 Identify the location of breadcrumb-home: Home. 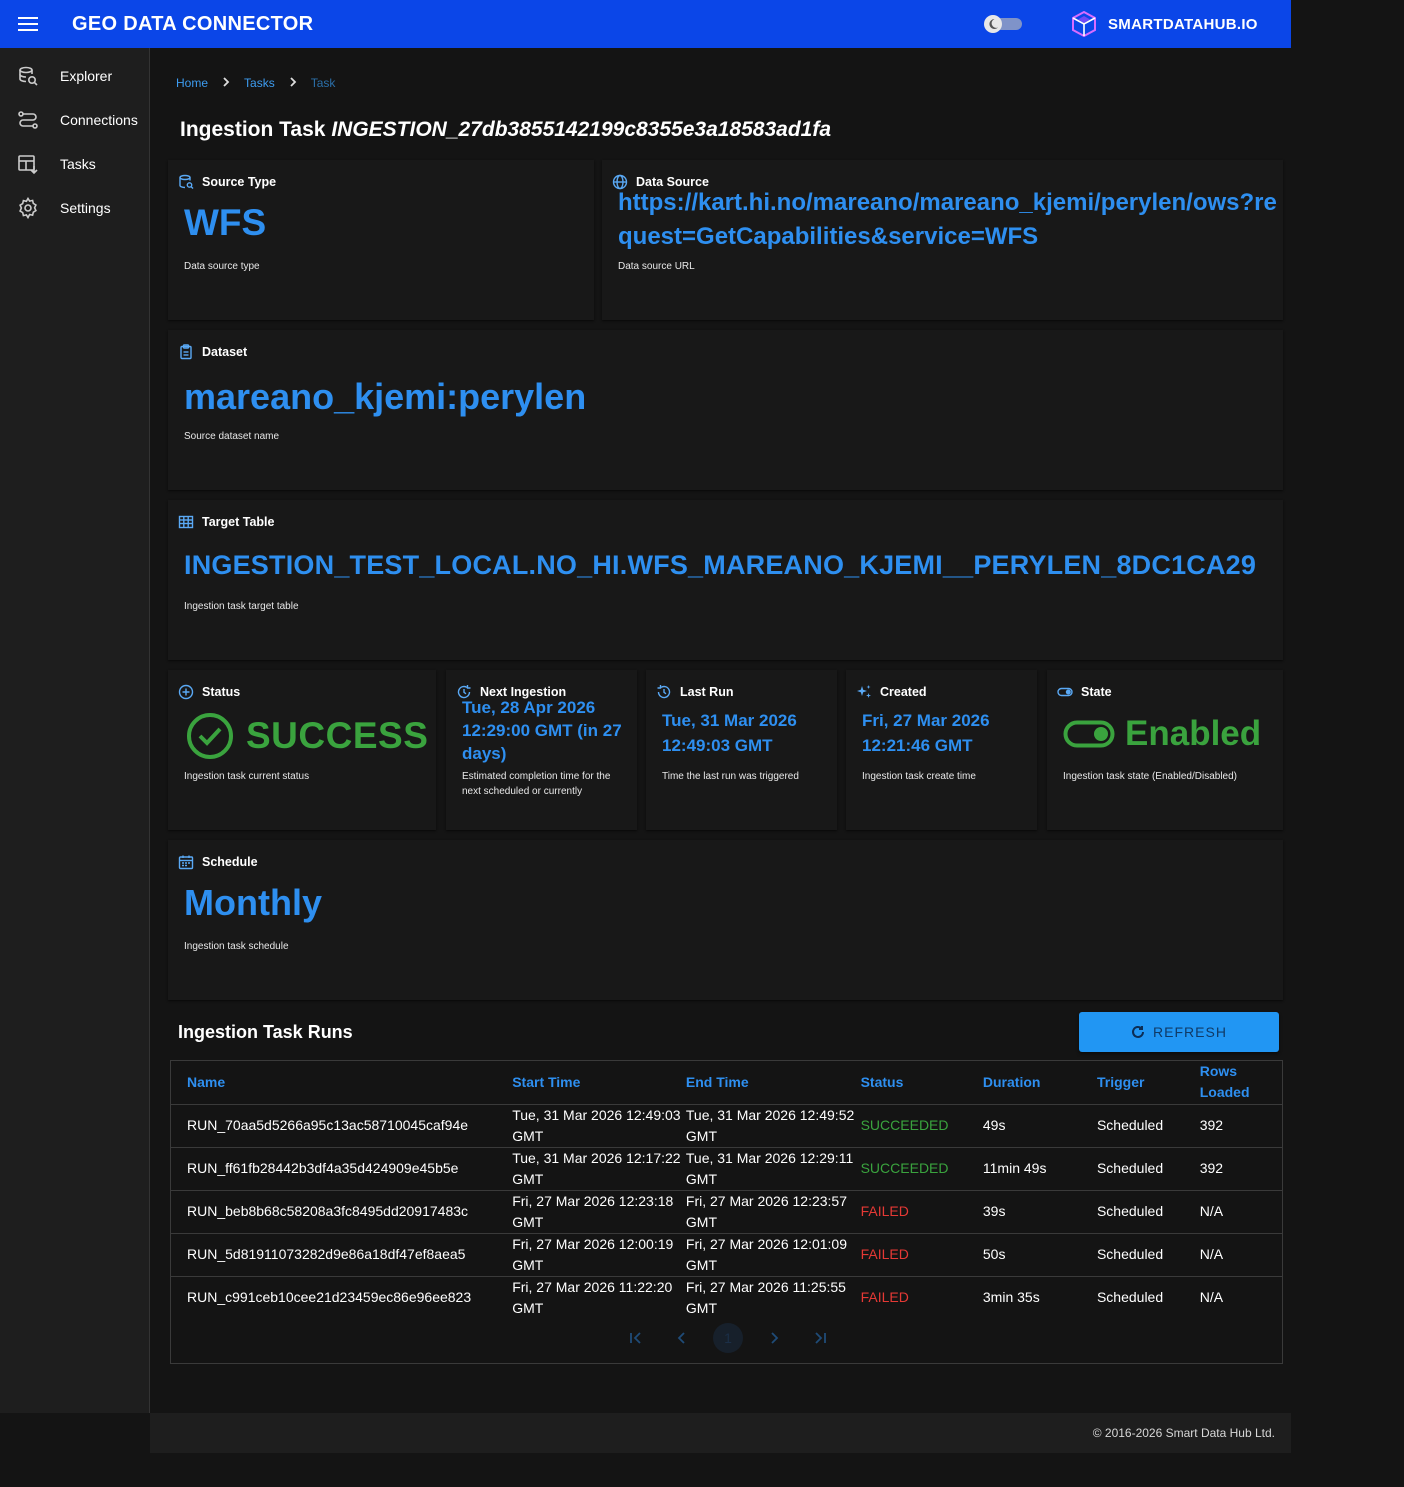
(192, 83).